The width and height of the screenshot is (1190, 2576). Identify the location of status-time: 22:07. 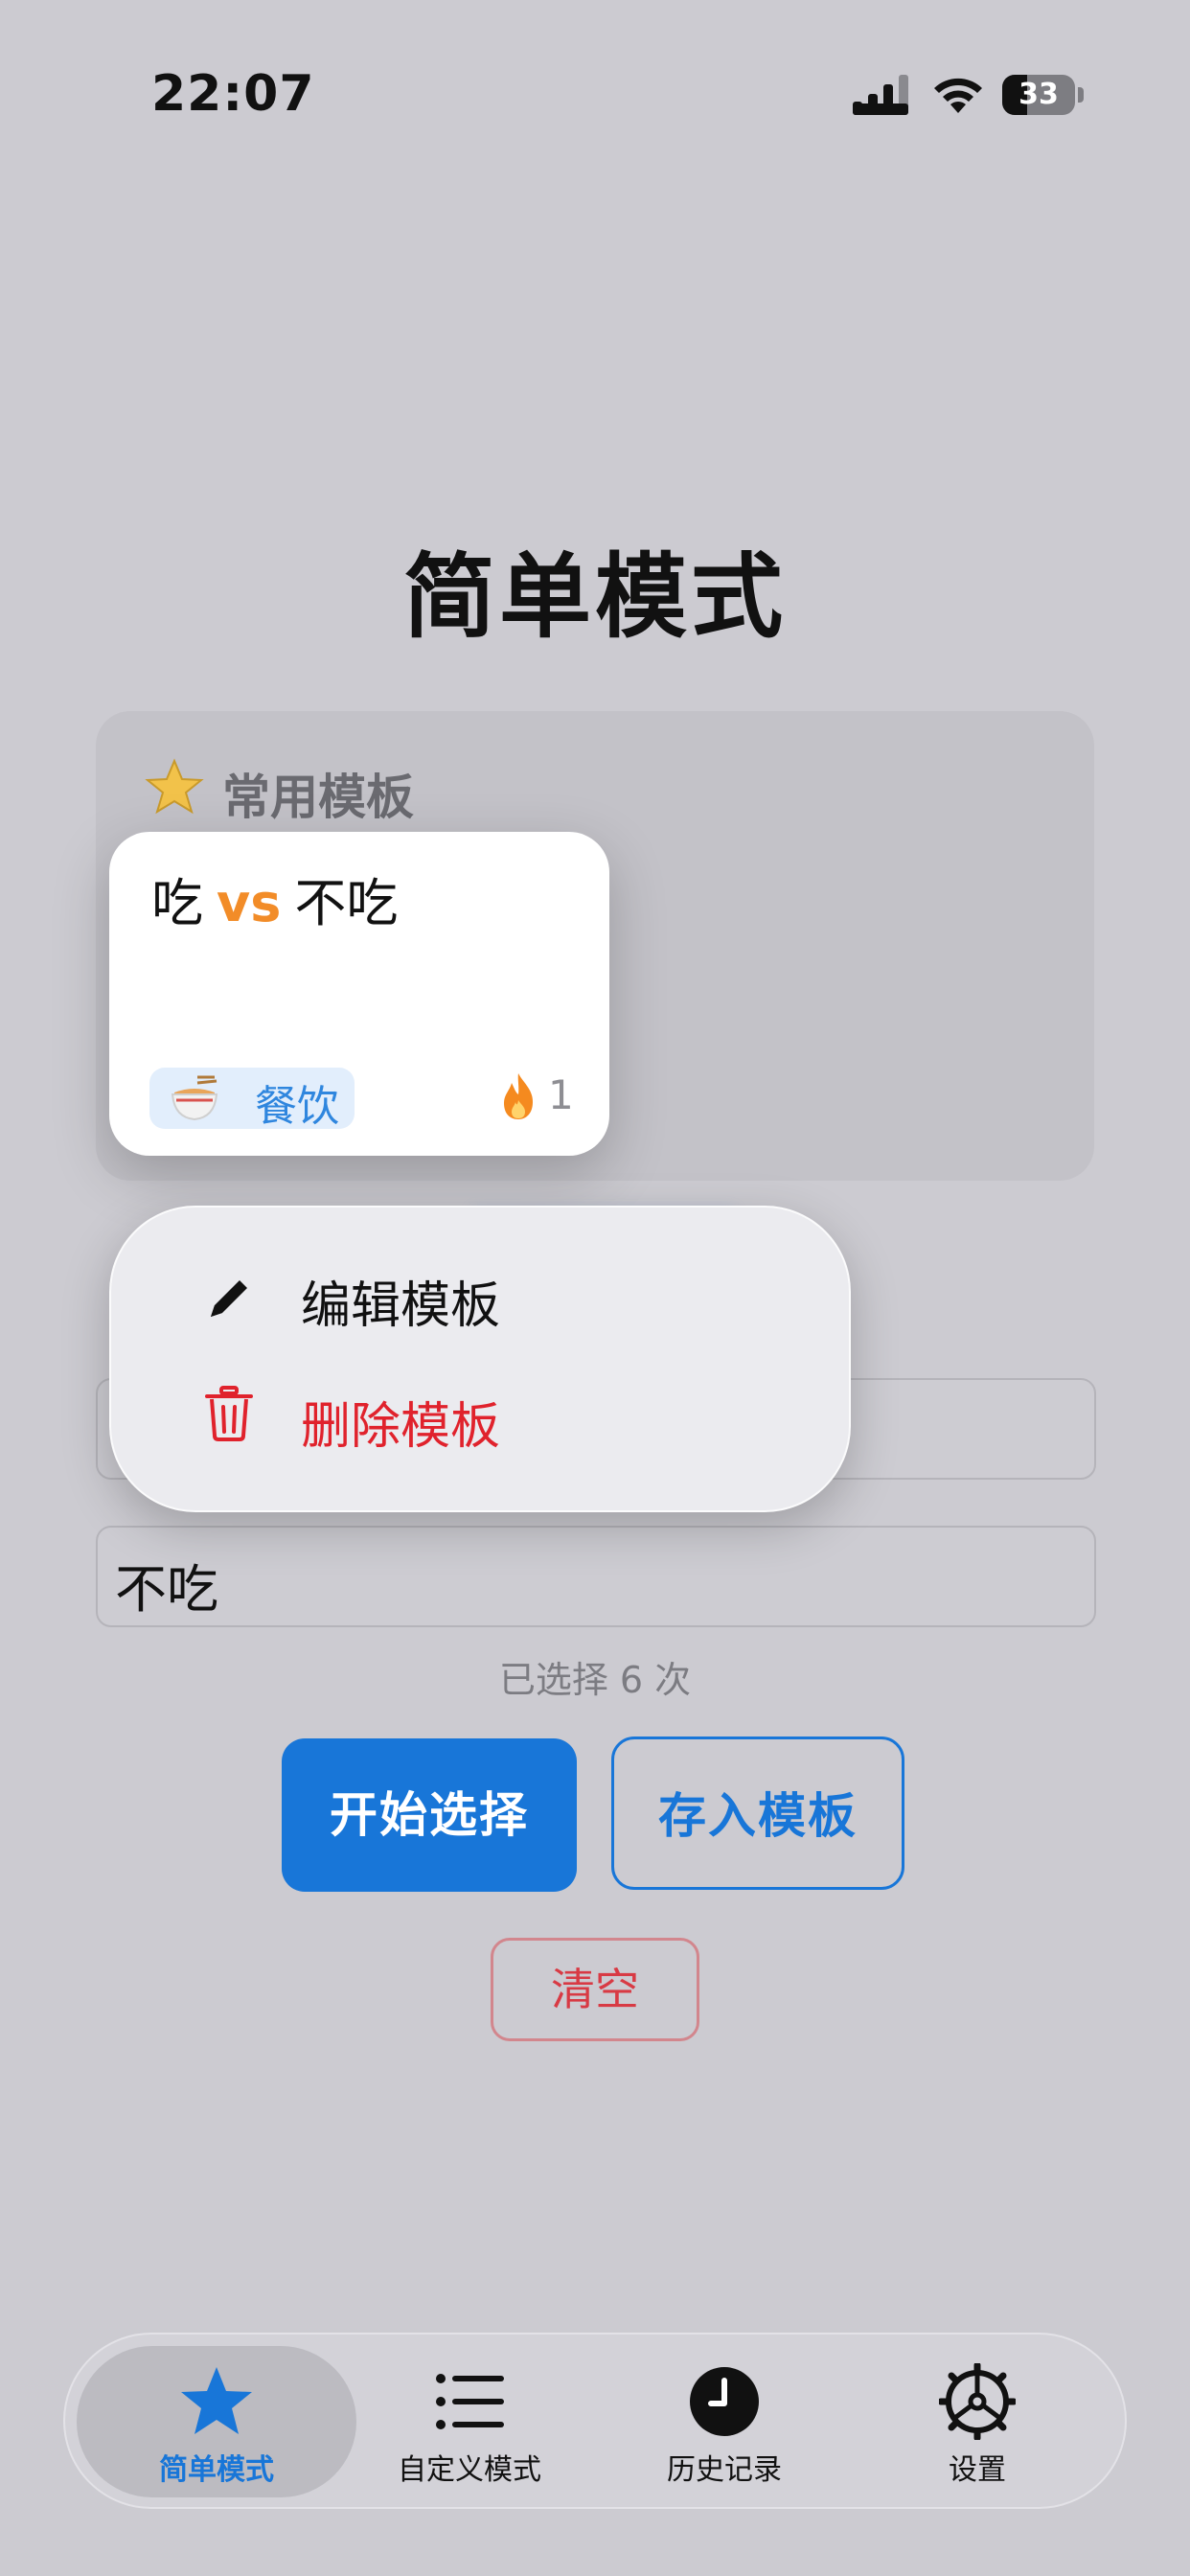
(233, 94).